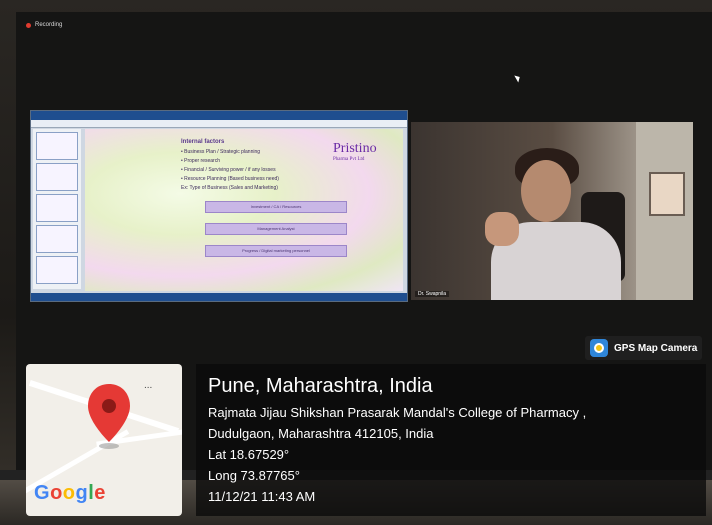  I want to click on participant-name: Dr. Swapnila, so click(432, 294).